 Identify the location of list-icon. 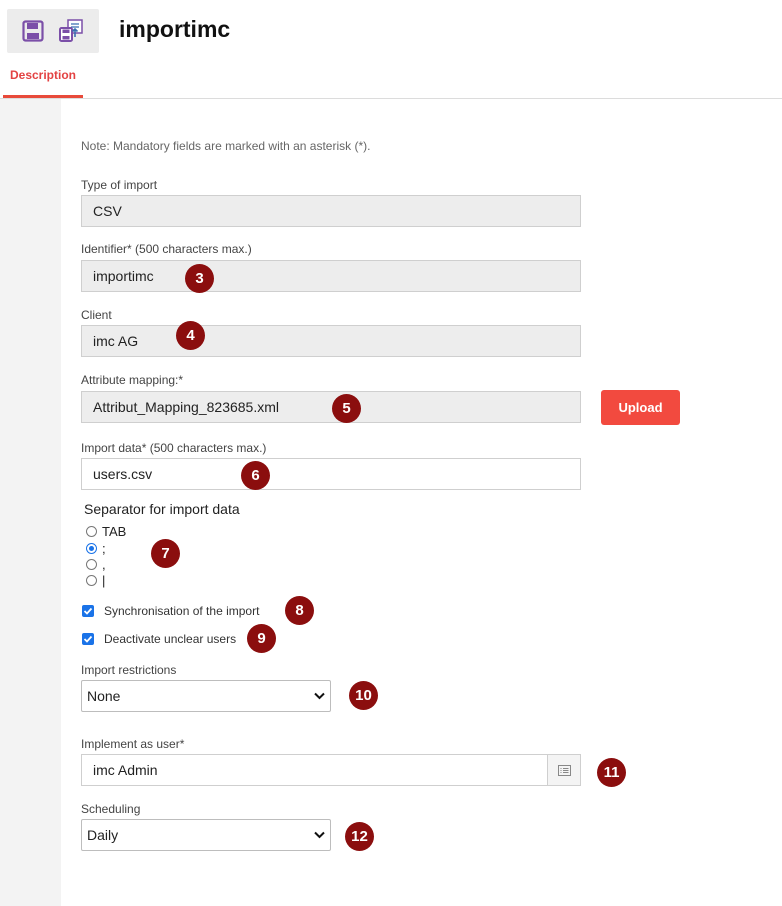
(564, 770).